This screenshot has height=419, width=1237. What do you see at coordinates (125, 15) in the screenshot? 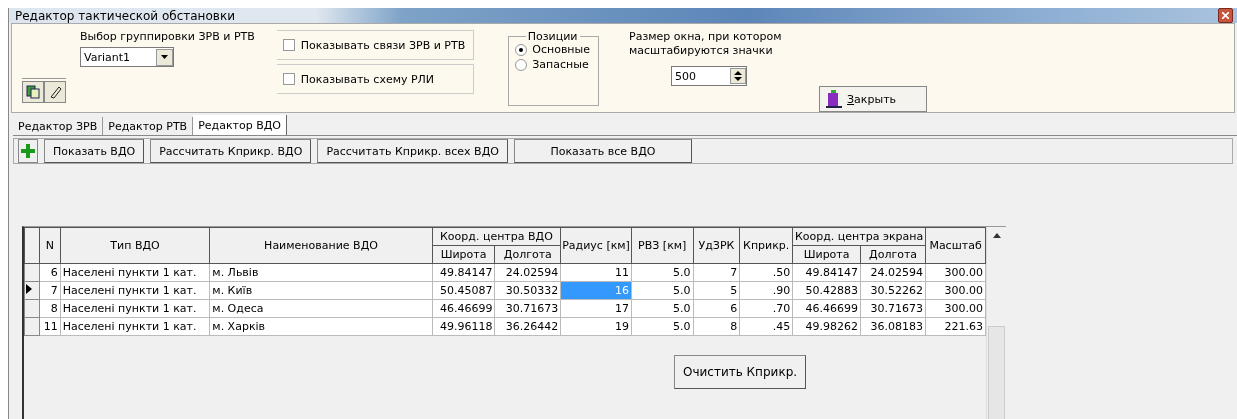
I see `window-title: Редактор тактической обстановки` at bounding box center [125, 15].